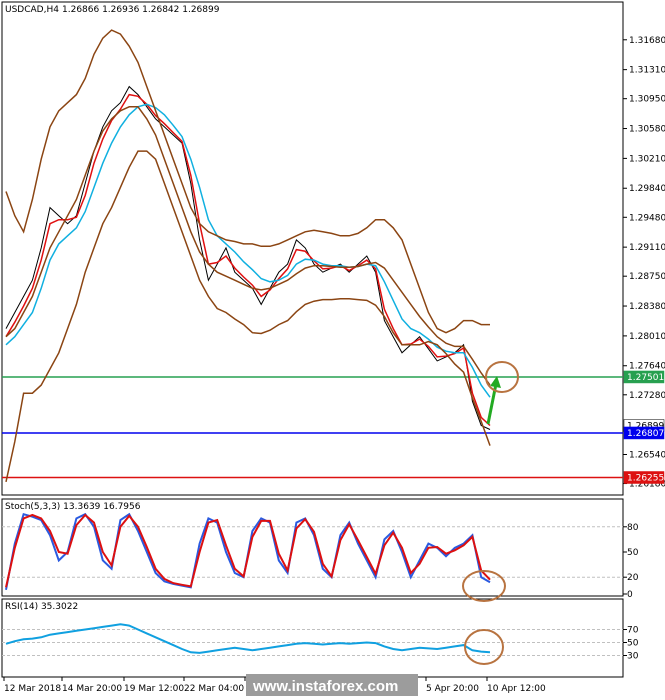  Describe the element at coordinates (633, 657) in the screenshot. I see `indicator-y-tick-label: 30` at that location.